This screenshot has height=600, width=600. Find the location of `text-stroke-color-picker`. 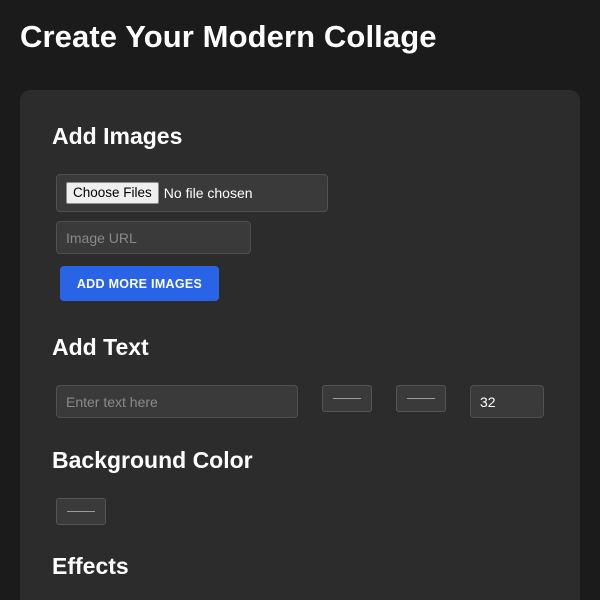

text-stroke-color-picker is located at coordinates (421, 398).